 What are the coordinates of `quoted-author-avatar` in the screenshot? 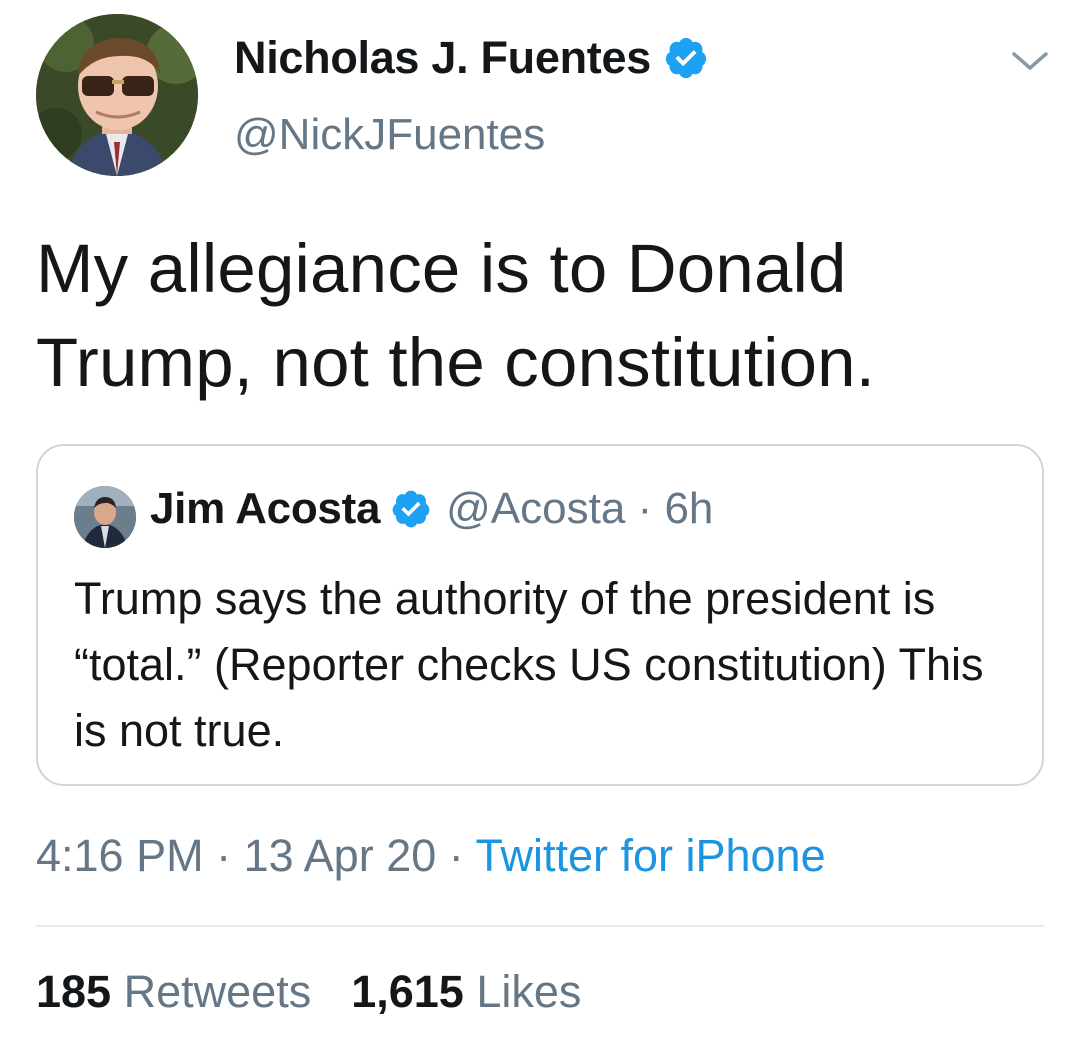 It's located at (105, 517).